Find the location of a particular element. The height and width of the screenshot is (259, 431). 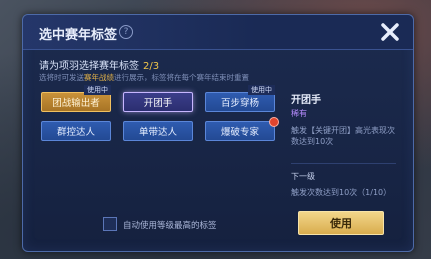

next-level-title: 下一级 is located at coordinates (303, 176).